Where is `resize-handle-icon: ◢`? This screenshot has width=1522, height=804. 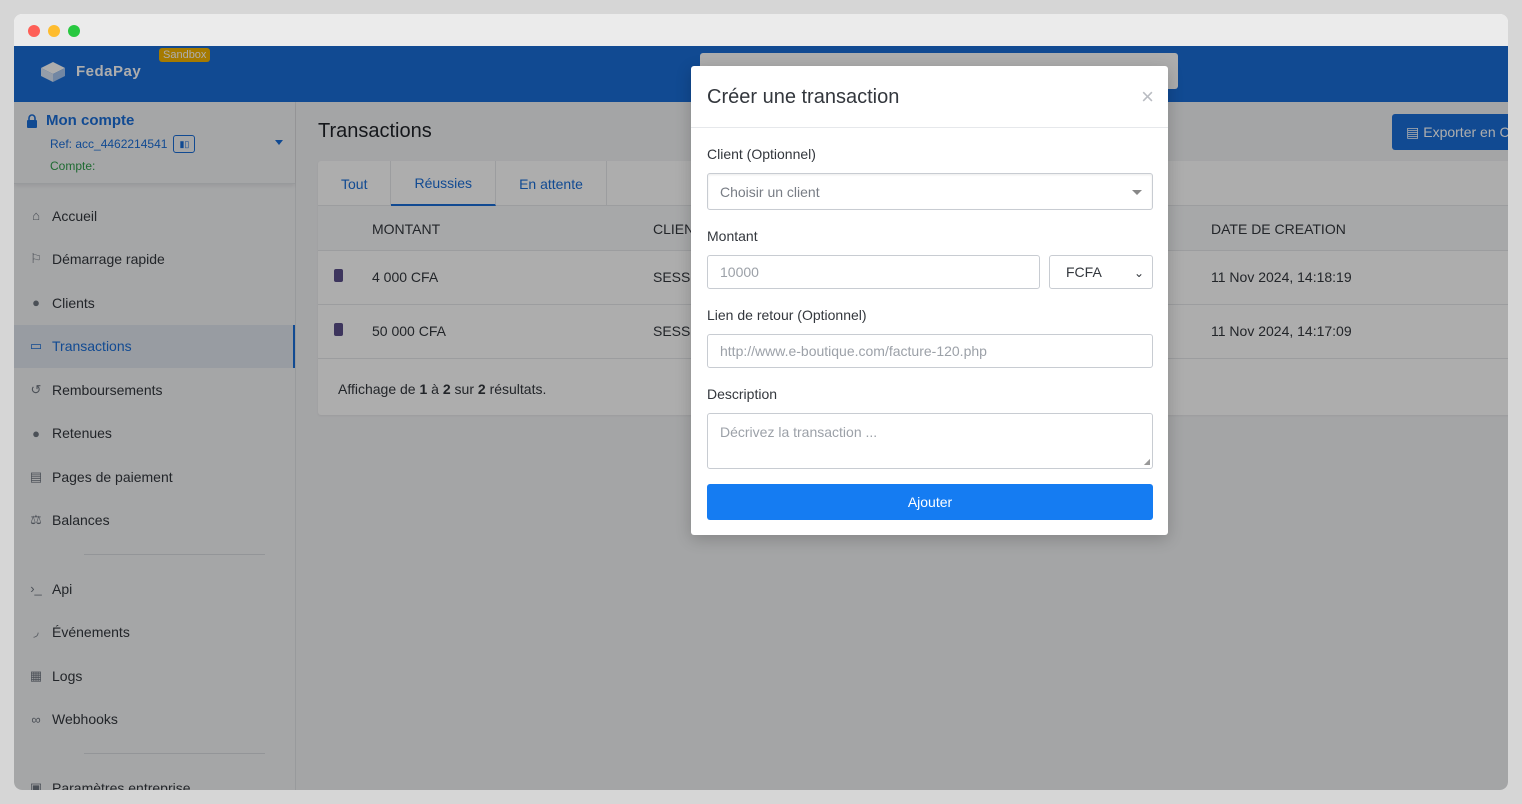 resize-handle-icon: ◢ is located at coordinates (1147, 461).